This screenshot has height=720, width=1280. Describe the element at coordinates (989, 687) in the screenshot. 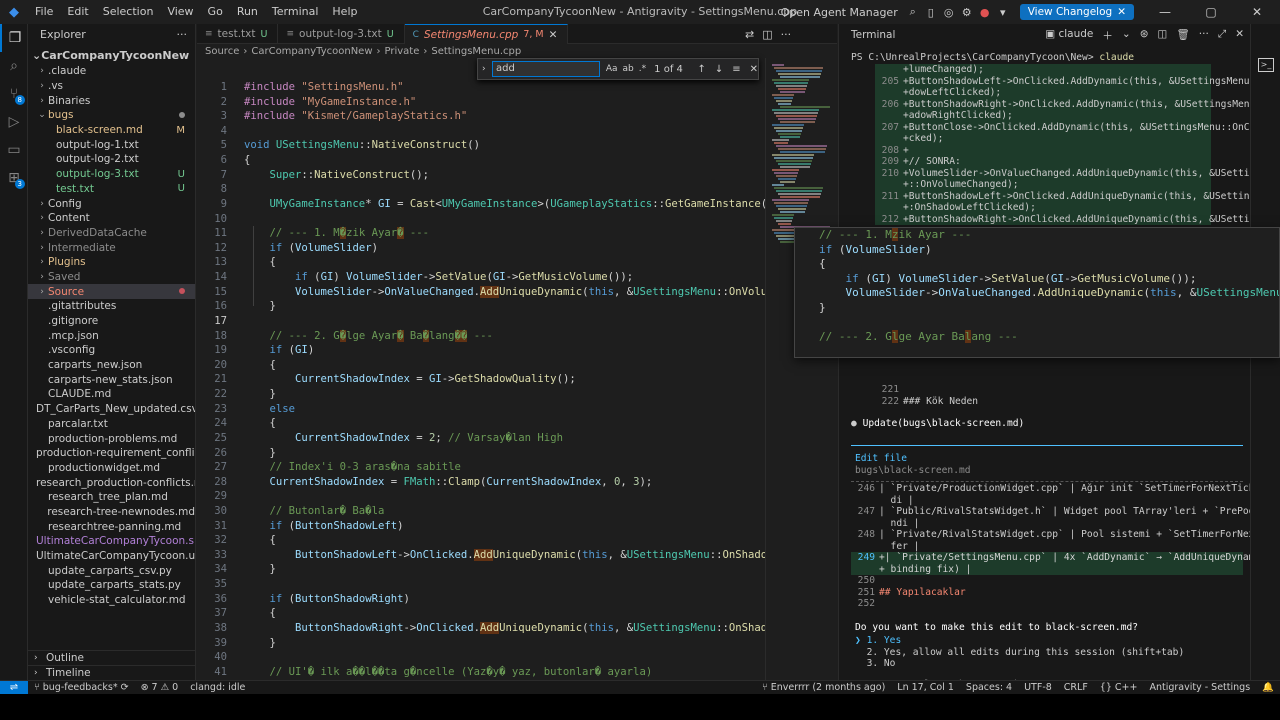

I see `indentation: Spaces: 4` at that location.